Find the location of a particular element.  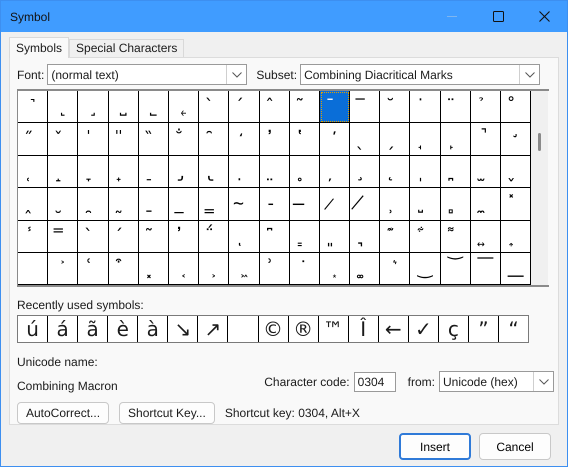

symbol-cell: ̂ is located at coordinates (275, 107).